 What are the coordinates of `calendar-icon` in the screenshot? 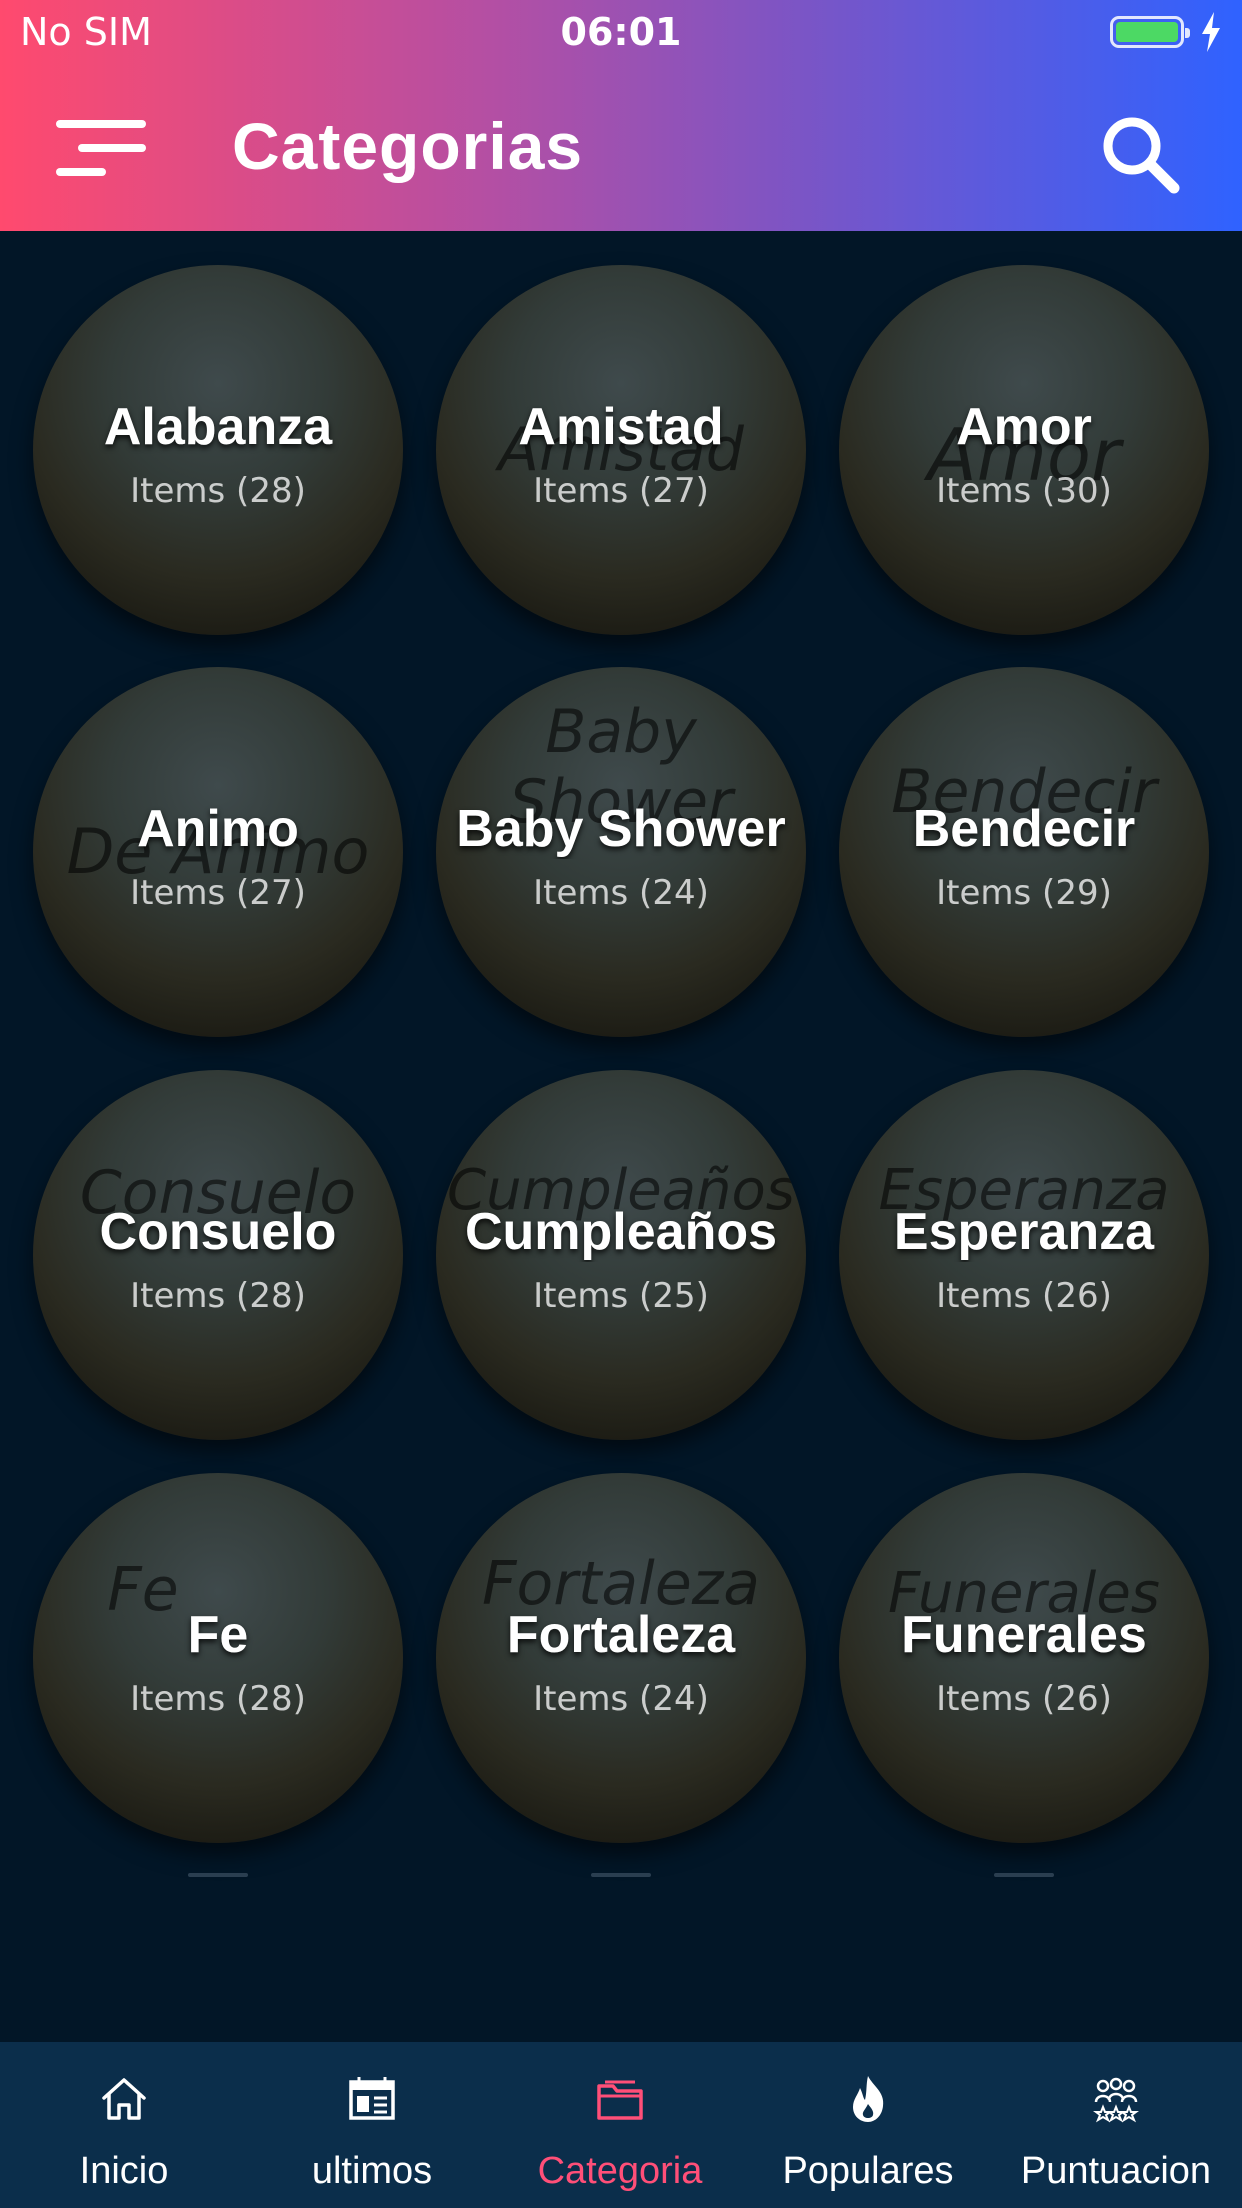 It's located at (372, 2098).